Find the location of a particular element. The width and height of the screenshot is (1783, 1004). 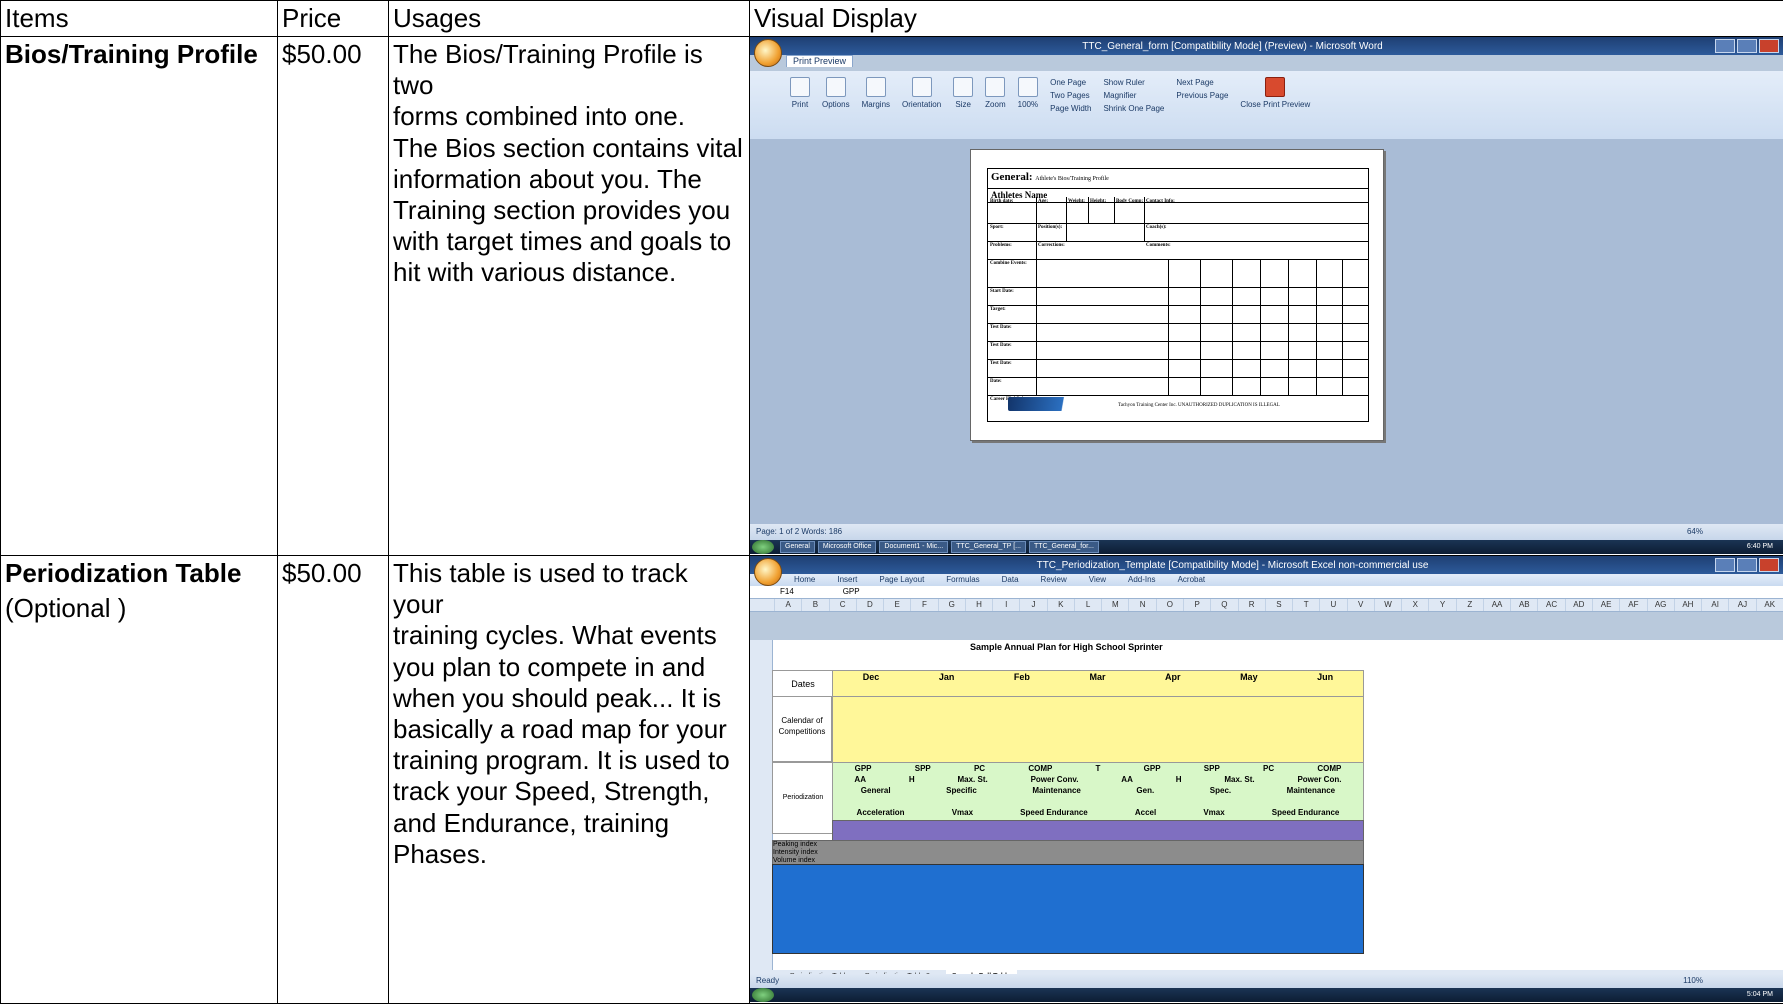

word-statusbar: Page: 1 of 2 Words: 18664% is located at coordinates (1266, 532).